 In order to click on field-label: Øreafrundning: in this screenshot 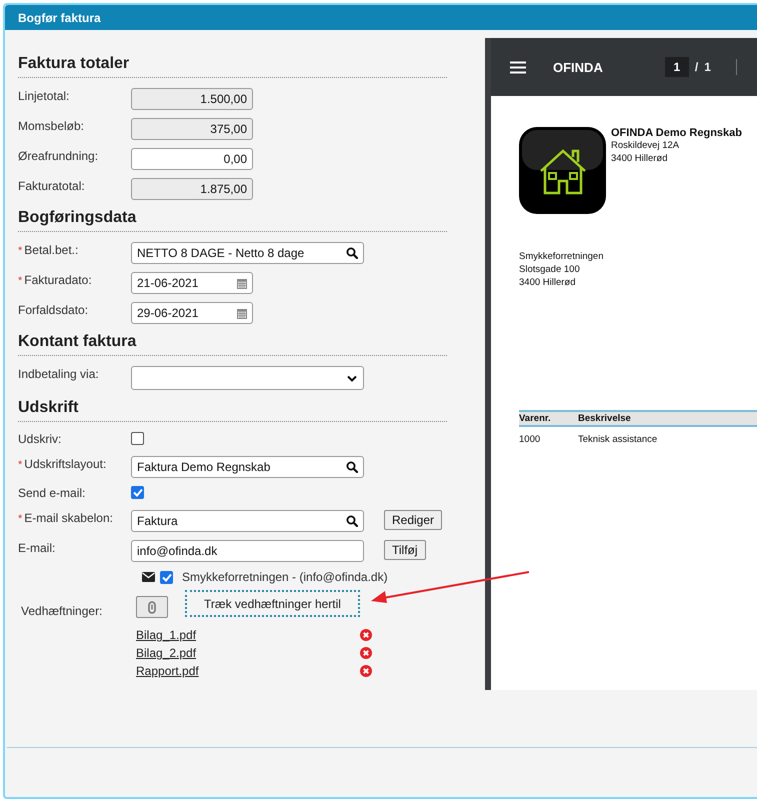, I will do `click(58, 156)`.